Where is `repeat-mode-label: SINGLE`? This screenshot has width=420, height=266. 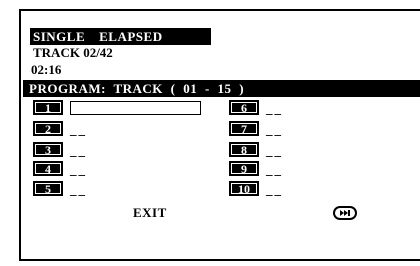
repeat-mode-label: SINGLE is located at coordinates (59, 36).